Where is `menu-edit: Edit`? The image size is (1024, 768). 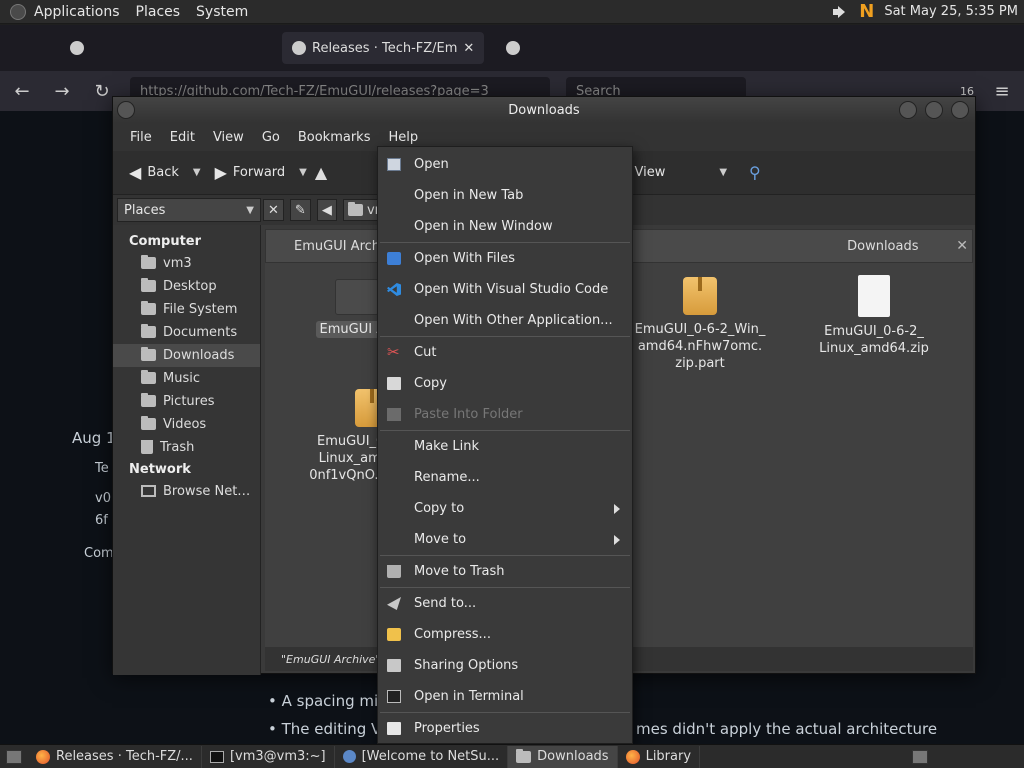
menu-edit: Edit is located at coordinates (182, 137).